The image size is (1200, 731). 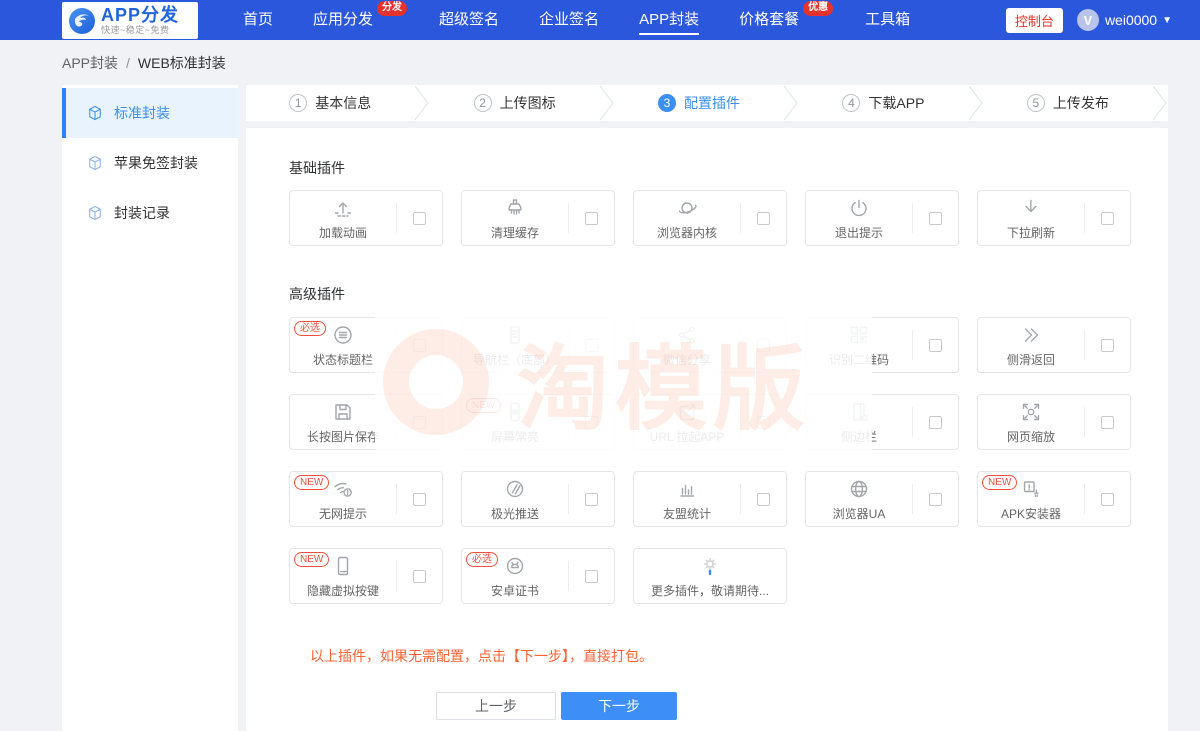 I want to click on clean-cache-icon, so click(x=515, y=206).